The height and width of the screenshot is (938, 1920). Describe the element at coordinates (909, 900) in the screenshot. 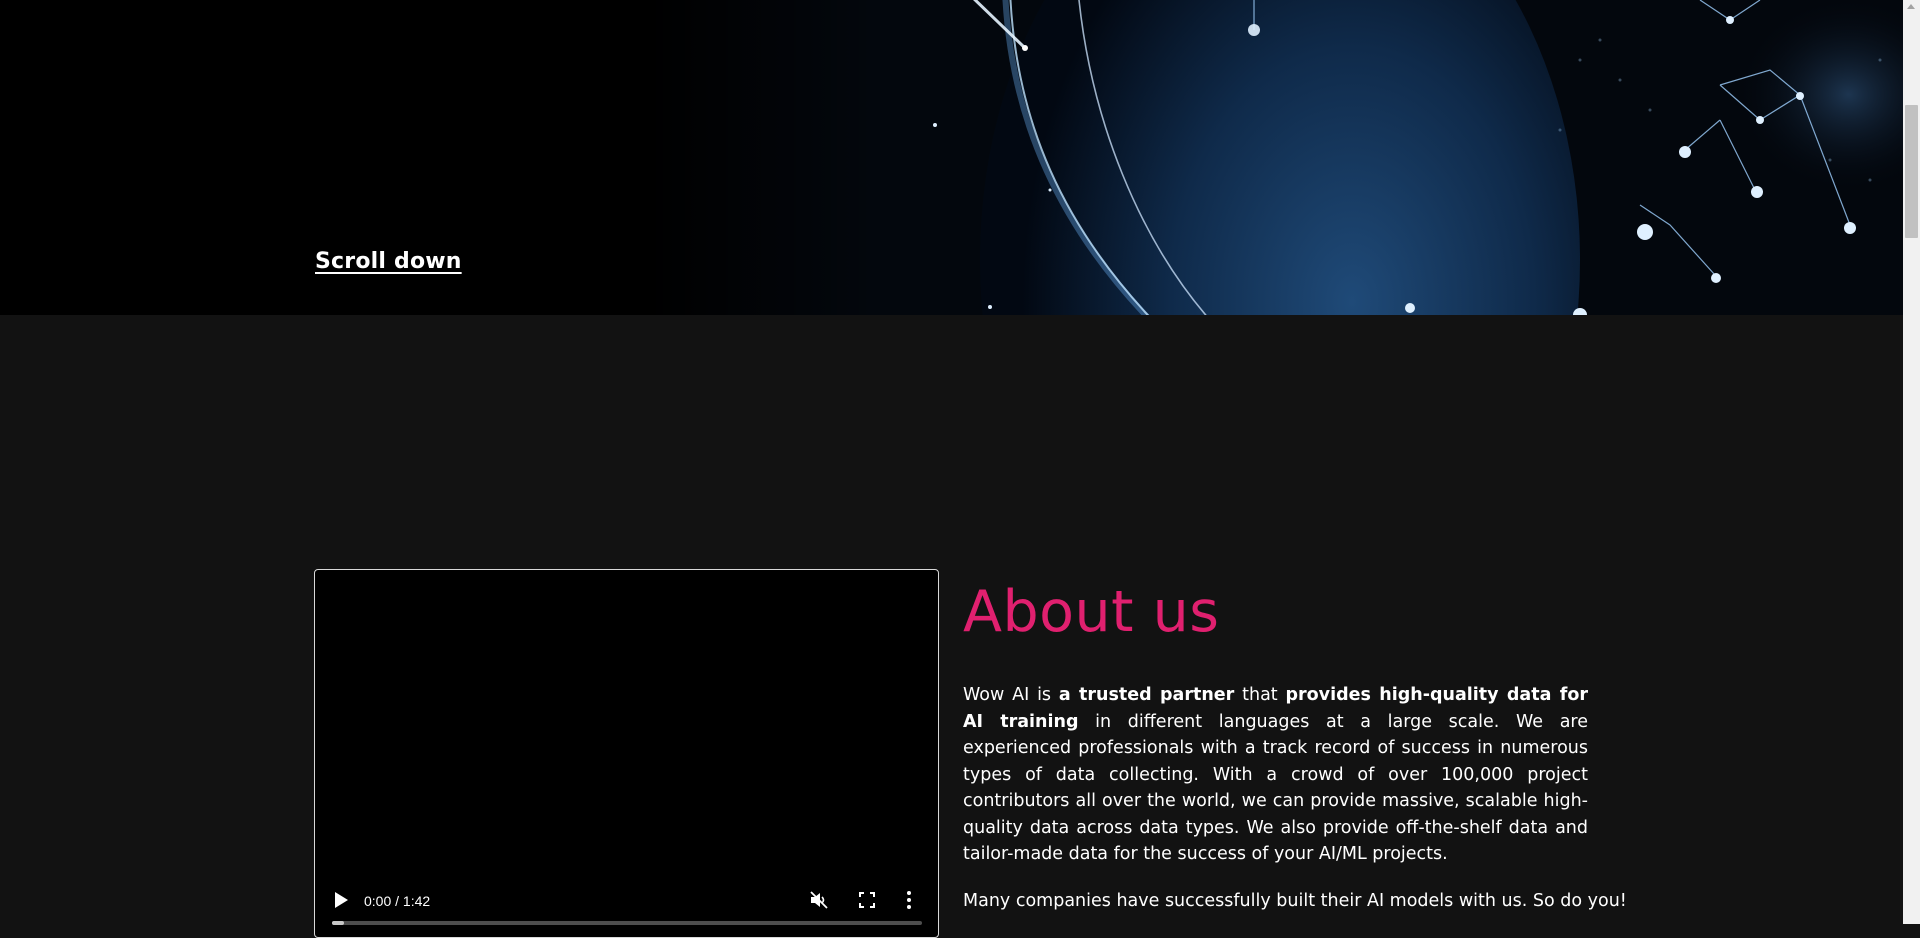

I see `more-options-icon` at that location.